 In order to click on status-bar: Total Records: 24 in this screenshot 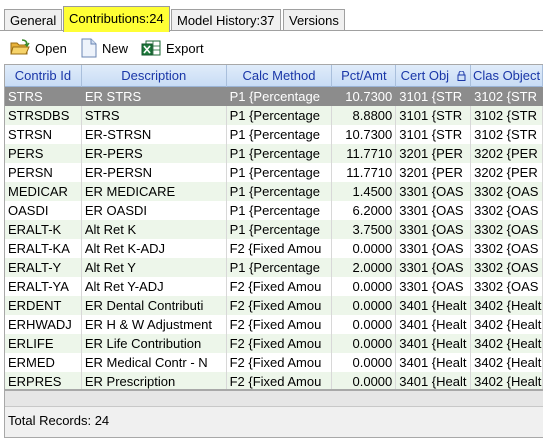, I will do `click(273, 414)`.